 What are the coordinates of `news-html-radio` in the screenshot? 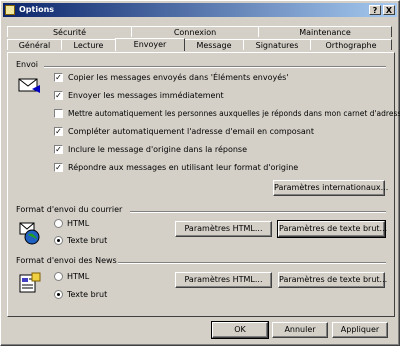 It's located at (58, 276).